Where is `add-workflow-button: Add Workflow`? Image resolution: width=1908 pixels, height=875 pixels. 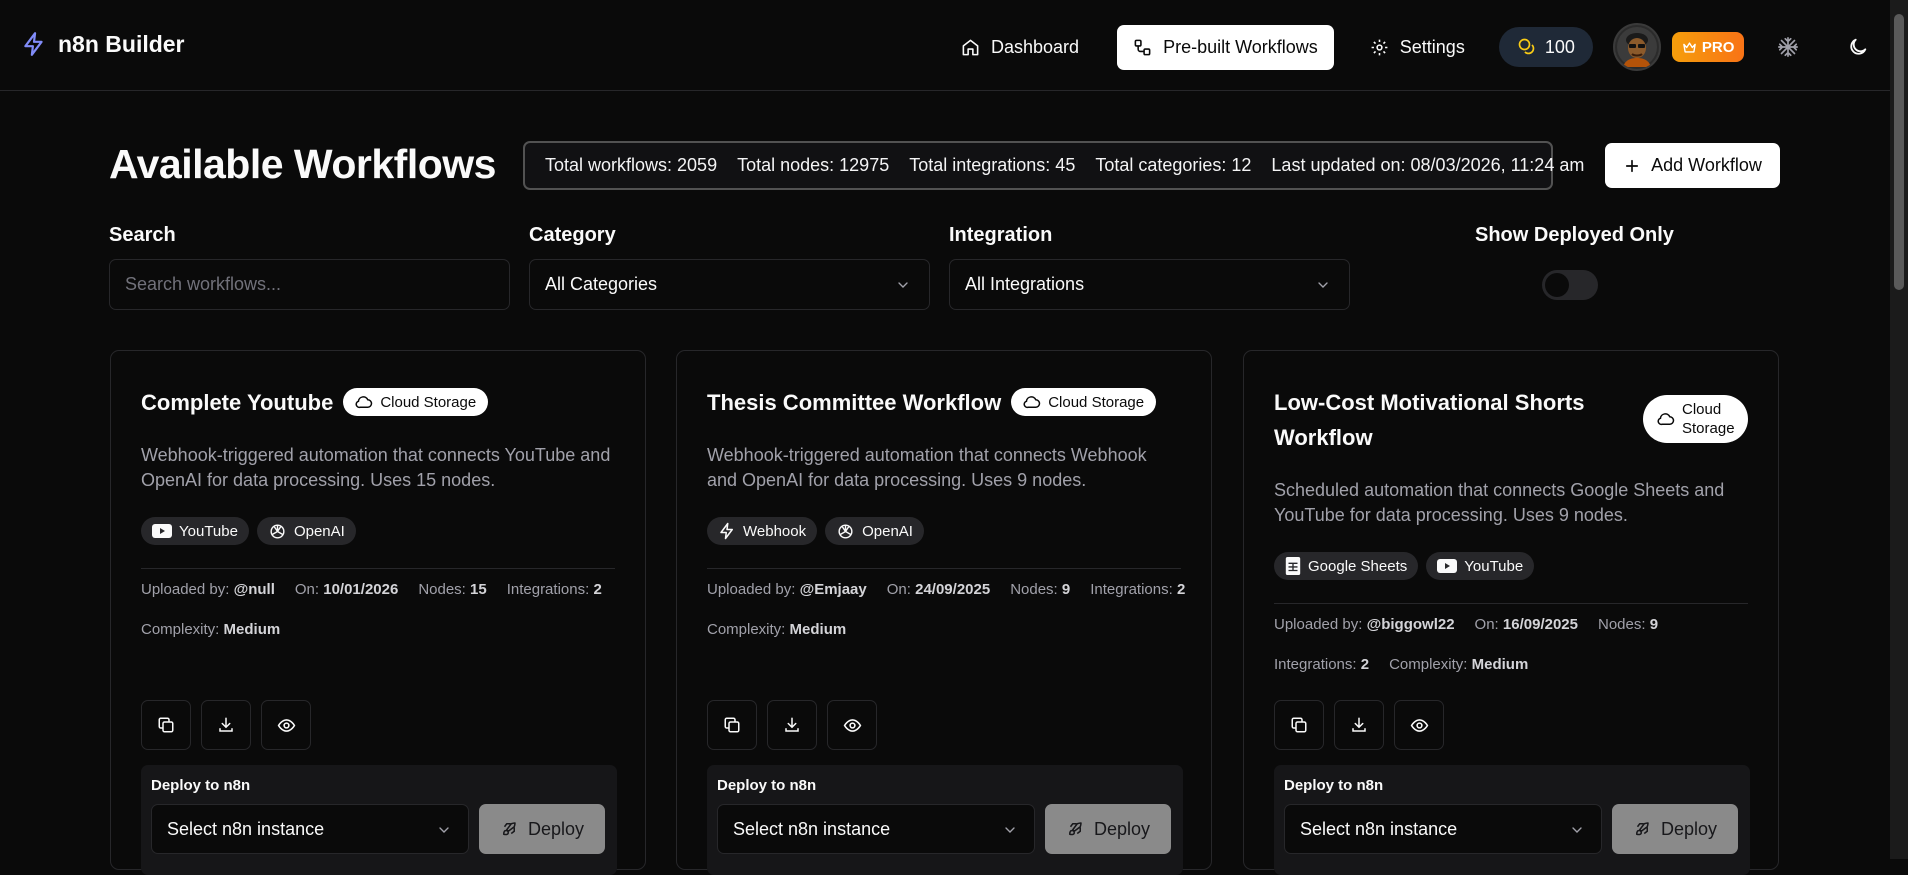 add-workflow-button: Add Workflow is located at coordinates (1692, 165).